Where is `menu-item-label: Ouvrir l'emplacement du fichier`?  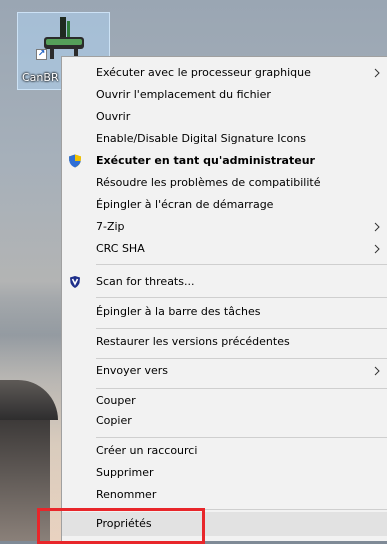 menu-item-label: Ouvrir l'emplacement du fichier is located at coordinates (183, 94).